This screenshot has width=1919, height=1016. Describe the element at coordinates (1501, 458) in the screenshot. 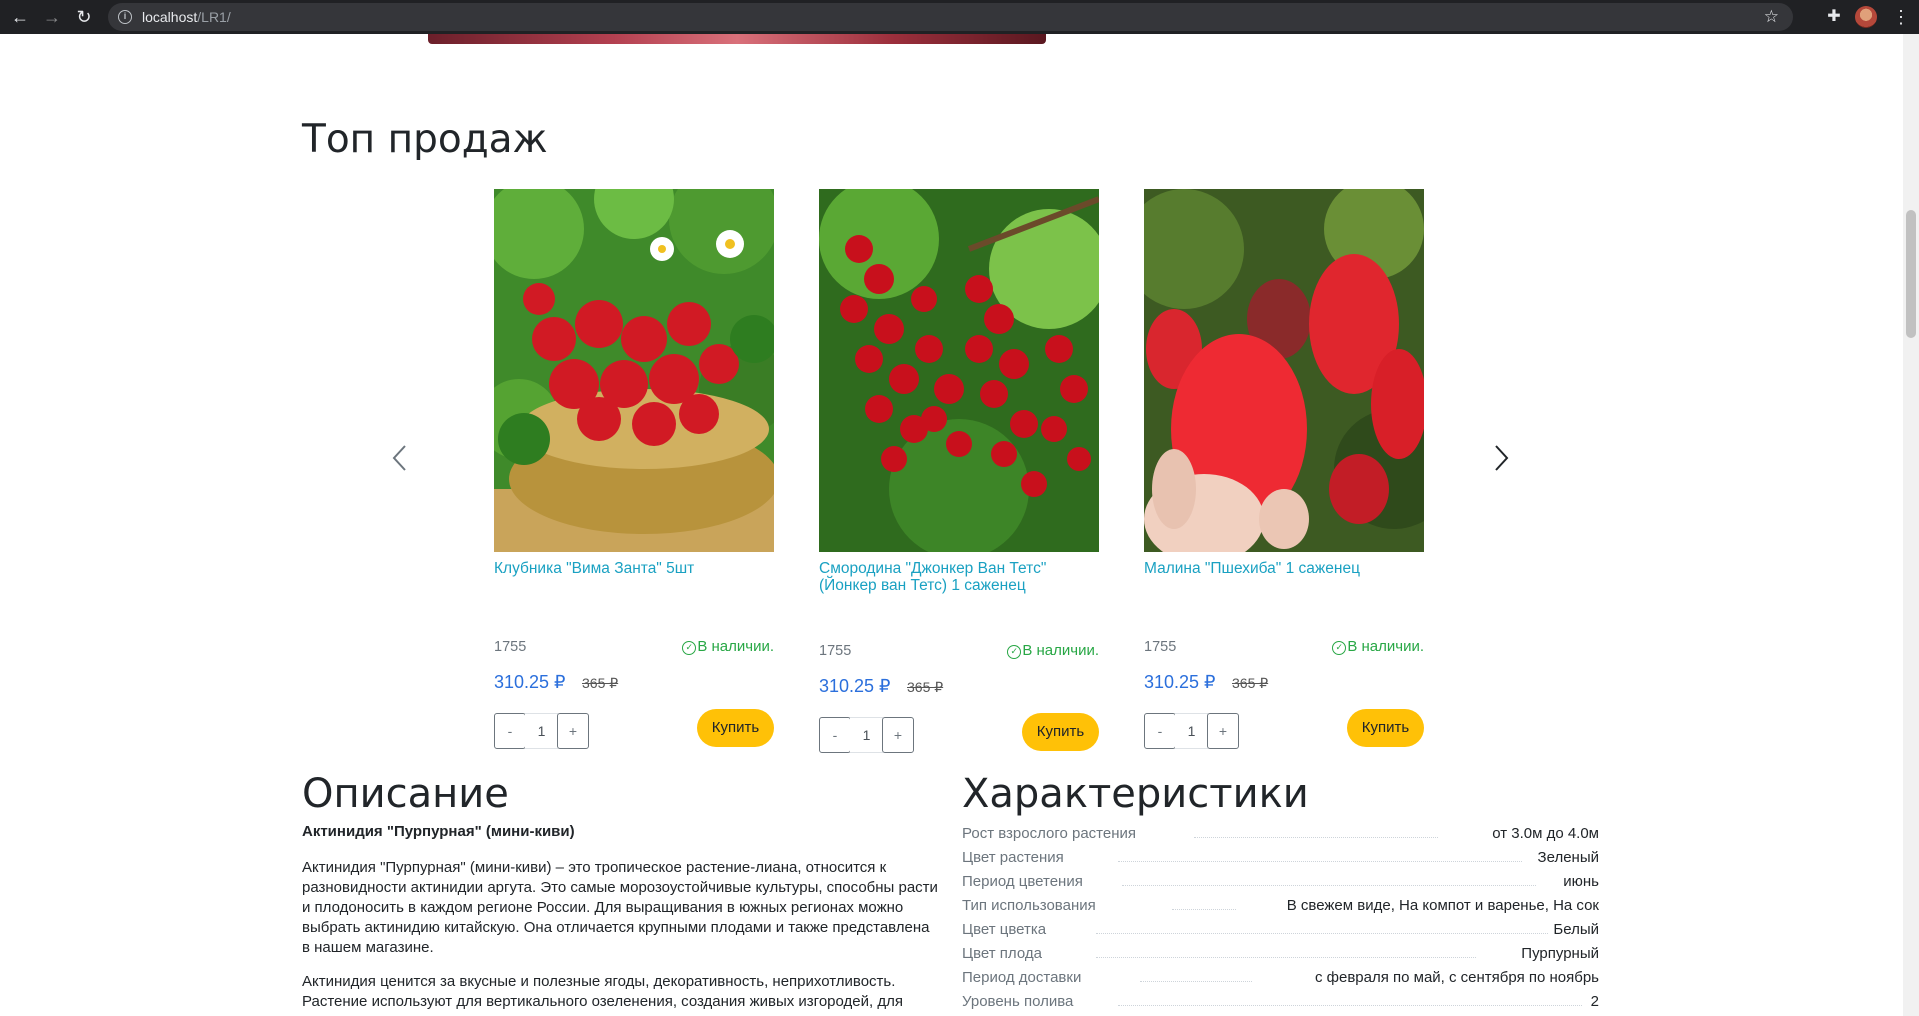

I see `carousel-next-icon` at that location.